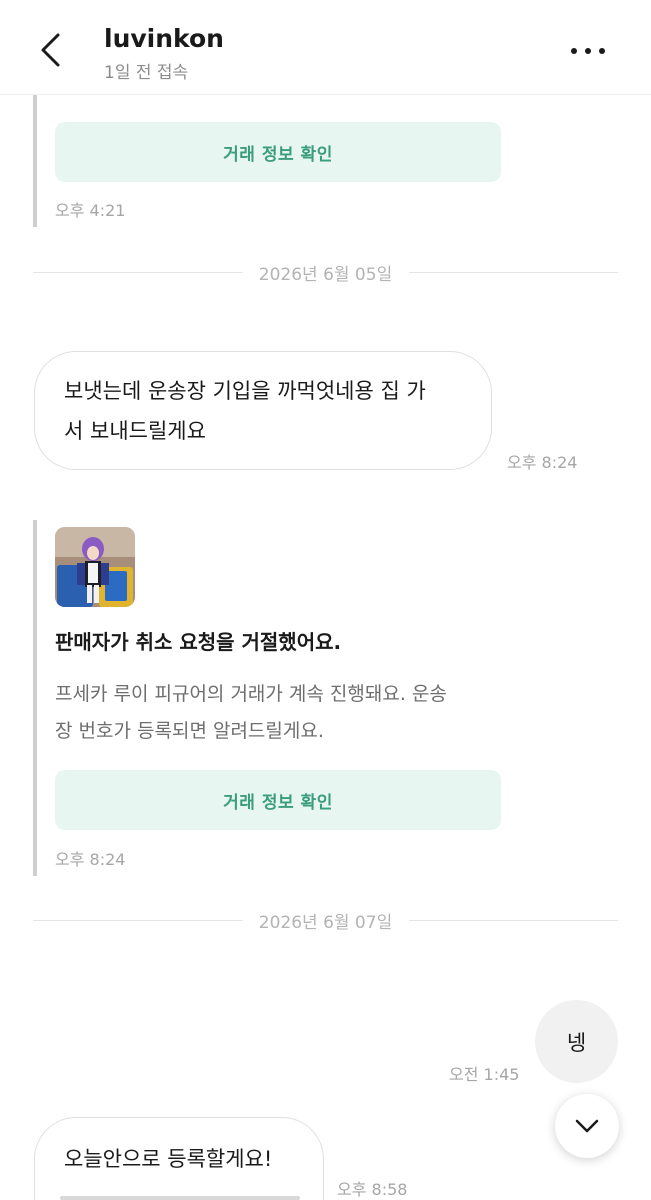 Image resolution: width=651 pixels, height=1200 pixels. I want to click on message-text: 넹, so click(576, 1042).